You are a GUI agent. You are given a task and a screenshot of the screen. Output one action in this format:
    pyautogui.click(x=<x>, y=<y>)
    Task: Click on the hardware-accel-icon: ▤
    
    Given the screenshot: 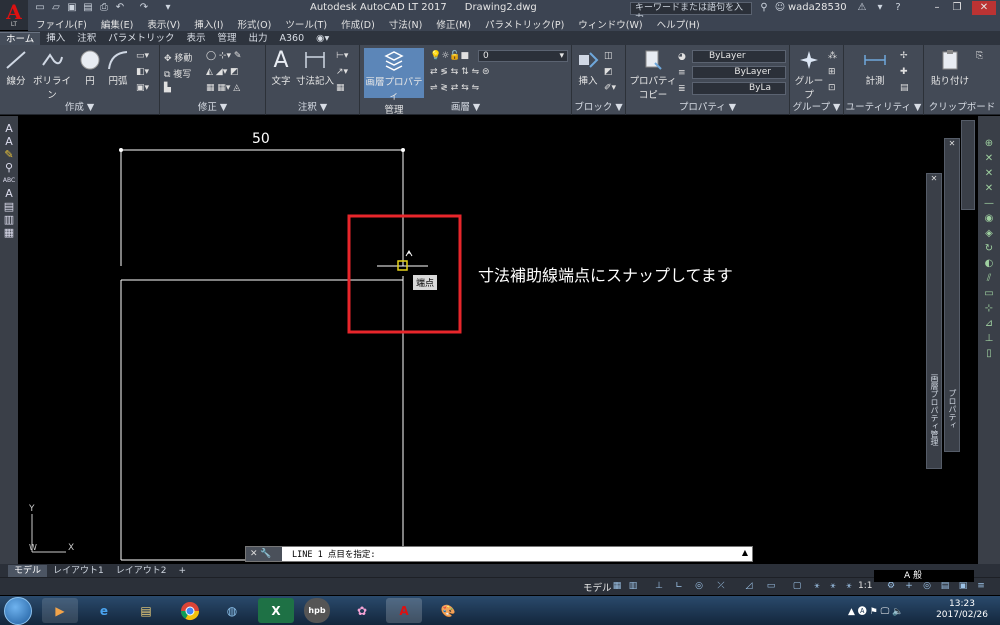 What is the action you would take?
    pyautogui.click(x=945, y=586)
    